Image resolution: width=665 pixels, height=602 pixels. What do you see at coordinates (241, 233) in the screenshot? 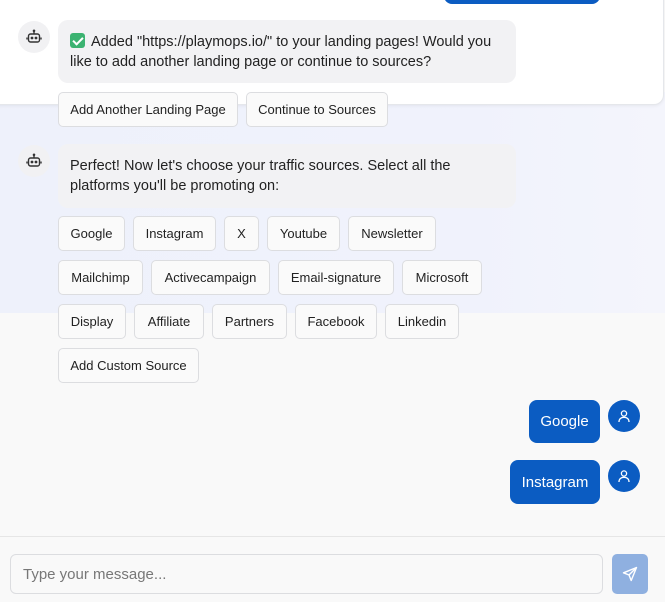
I see `source-chip-x: X` at bounding box center [241, 233].